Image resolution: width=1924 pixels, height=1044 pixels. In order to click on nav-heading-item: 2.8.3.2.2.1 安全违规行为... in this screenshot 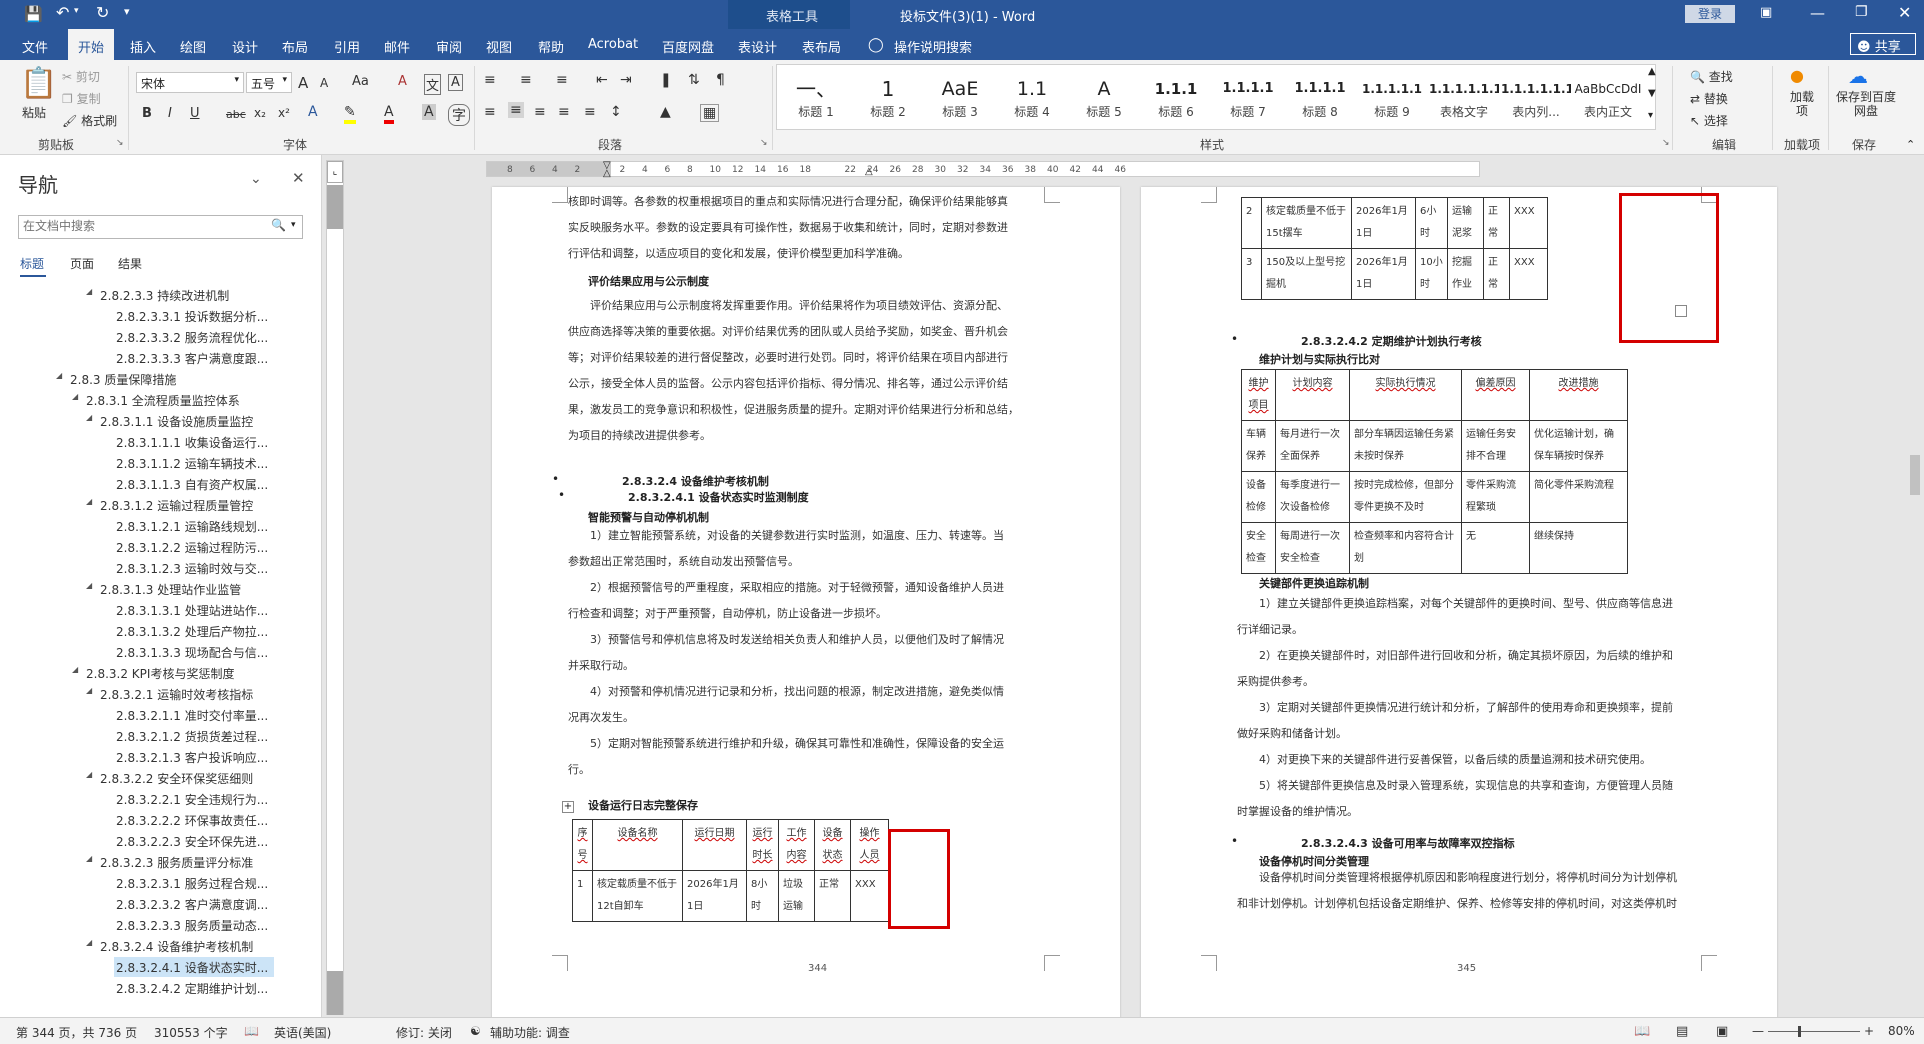, I will do `click(229, 799)`.